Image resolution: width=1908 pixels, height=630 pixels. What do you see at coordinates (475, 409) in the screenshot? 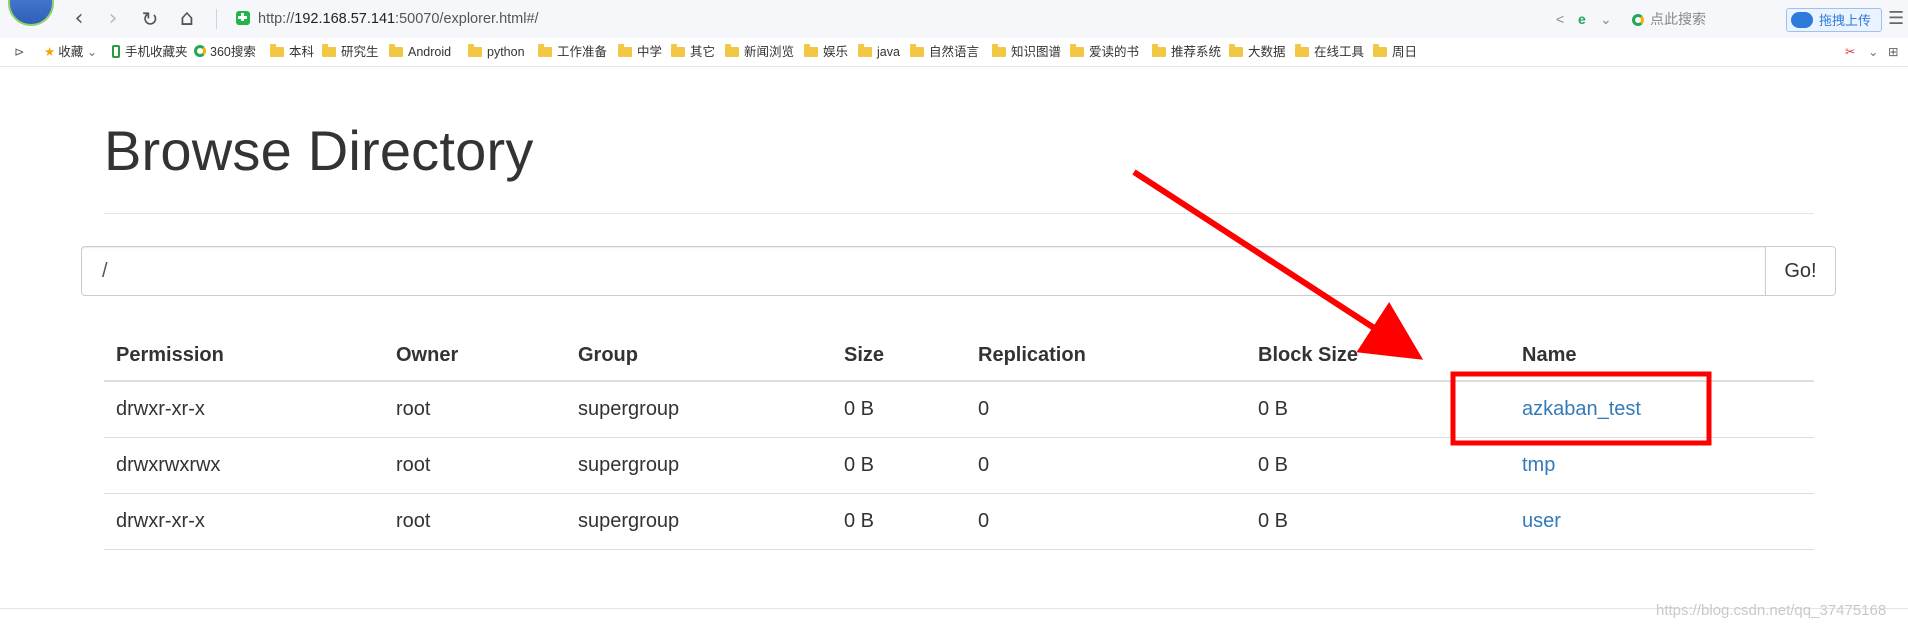
I see `owner-cell: root` at bounding box center [475, 409].